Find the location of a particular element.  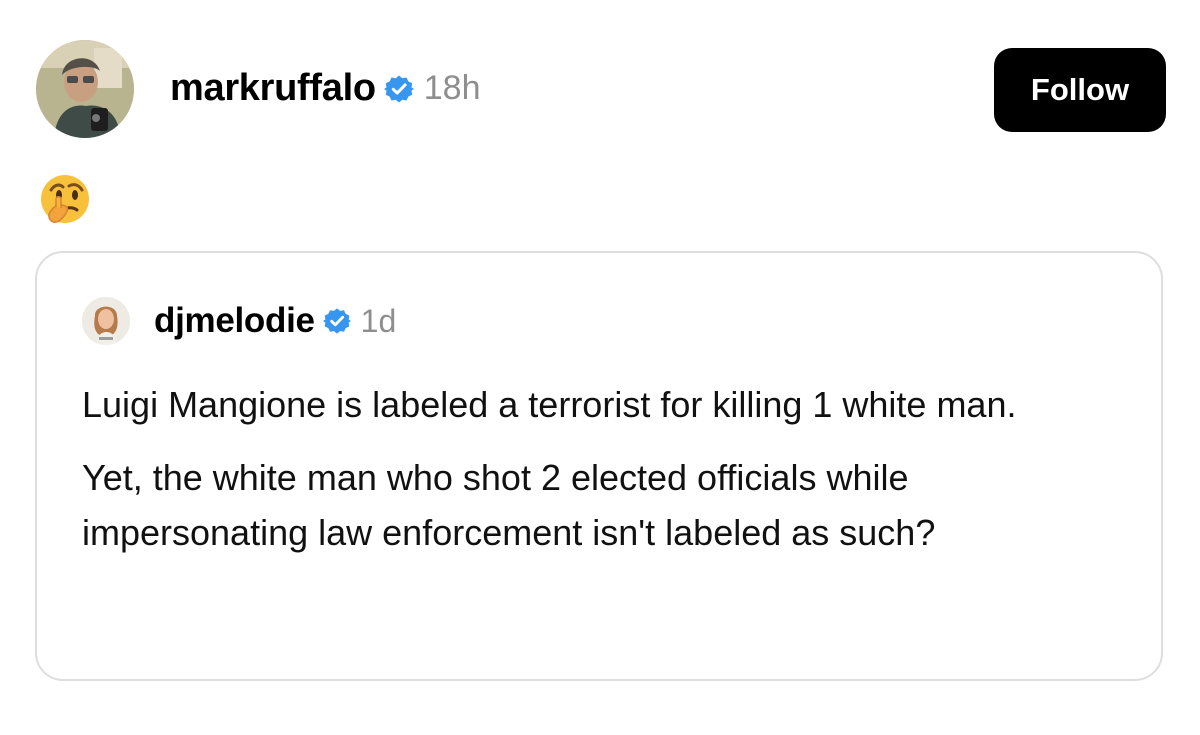

post-header: markruffalo 18h Follow is located at coordinates (601, 90).